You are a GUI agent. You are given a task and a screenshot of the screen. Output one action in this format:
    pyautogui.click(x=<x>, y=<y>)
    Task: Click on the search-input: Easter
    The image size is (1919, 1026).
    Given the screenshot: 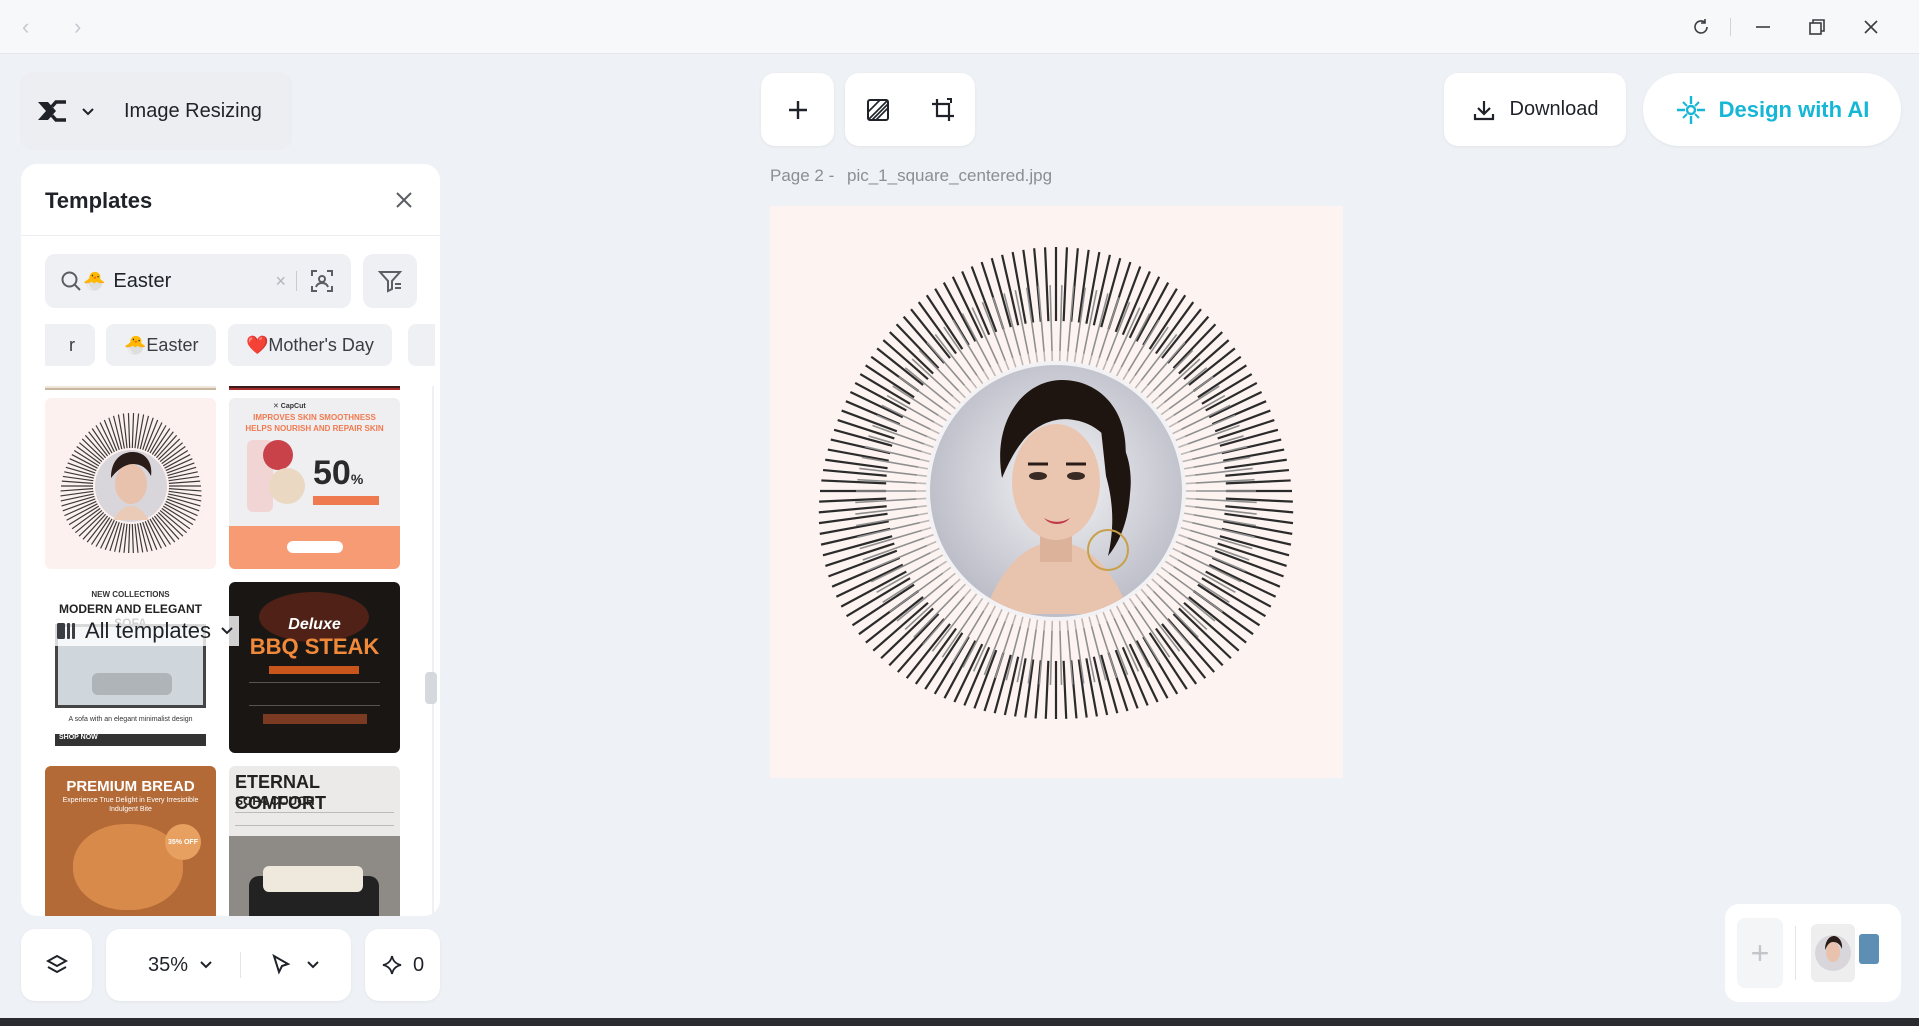 What is the action you would take?
    pyautogui.click(x=194, y=281)
    